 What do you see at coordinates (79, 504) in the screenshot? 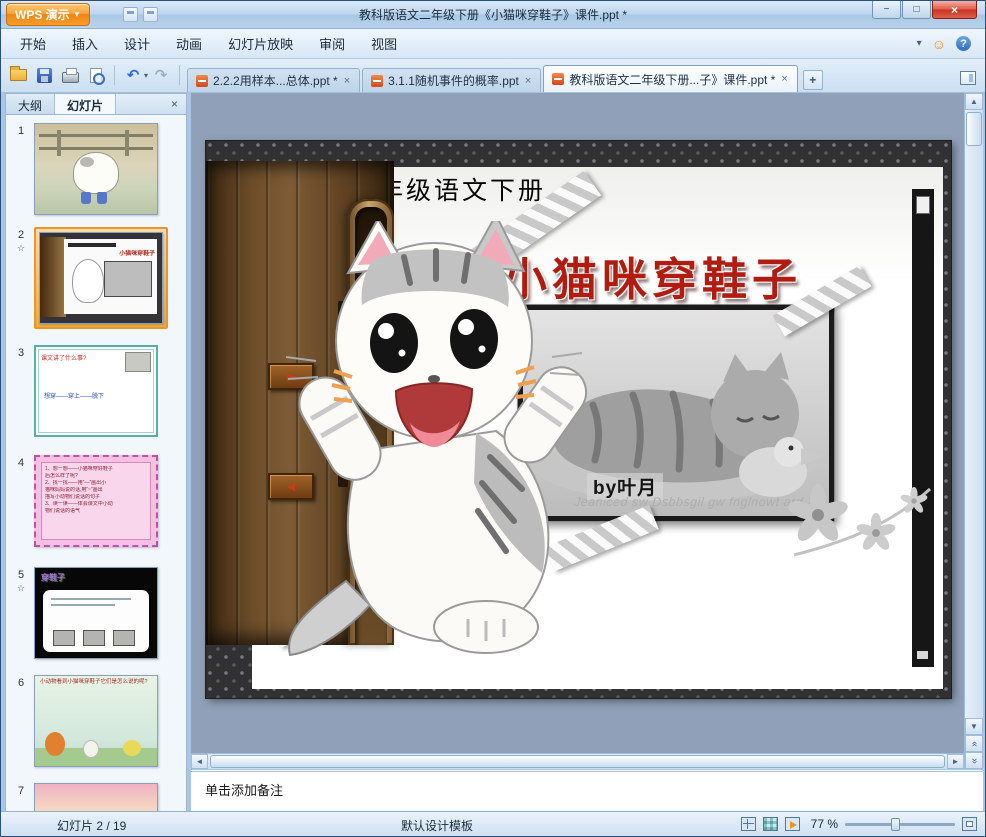
I see `mini-text-line: 3、读一读——体会课文中小动` at bounding box center [79, 504].